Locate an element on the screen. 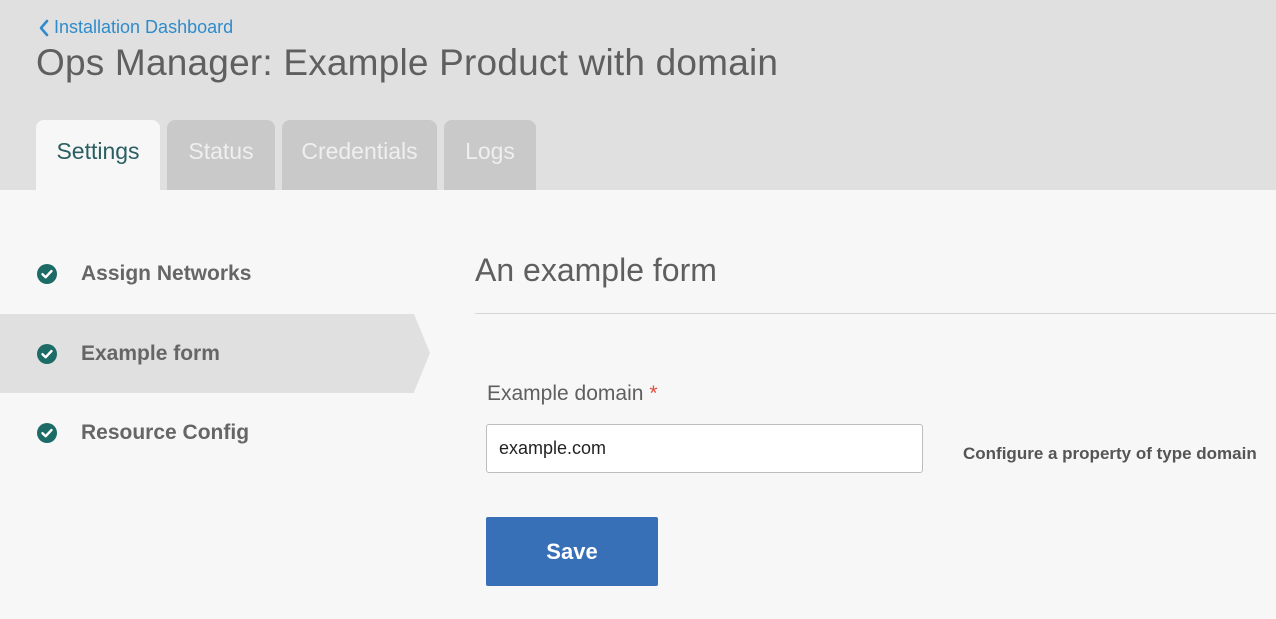 The width and height of the screenshot is (1276, 619). back-to-dashboard-link: Installation Dashboard is located at coordinates (135, 27).